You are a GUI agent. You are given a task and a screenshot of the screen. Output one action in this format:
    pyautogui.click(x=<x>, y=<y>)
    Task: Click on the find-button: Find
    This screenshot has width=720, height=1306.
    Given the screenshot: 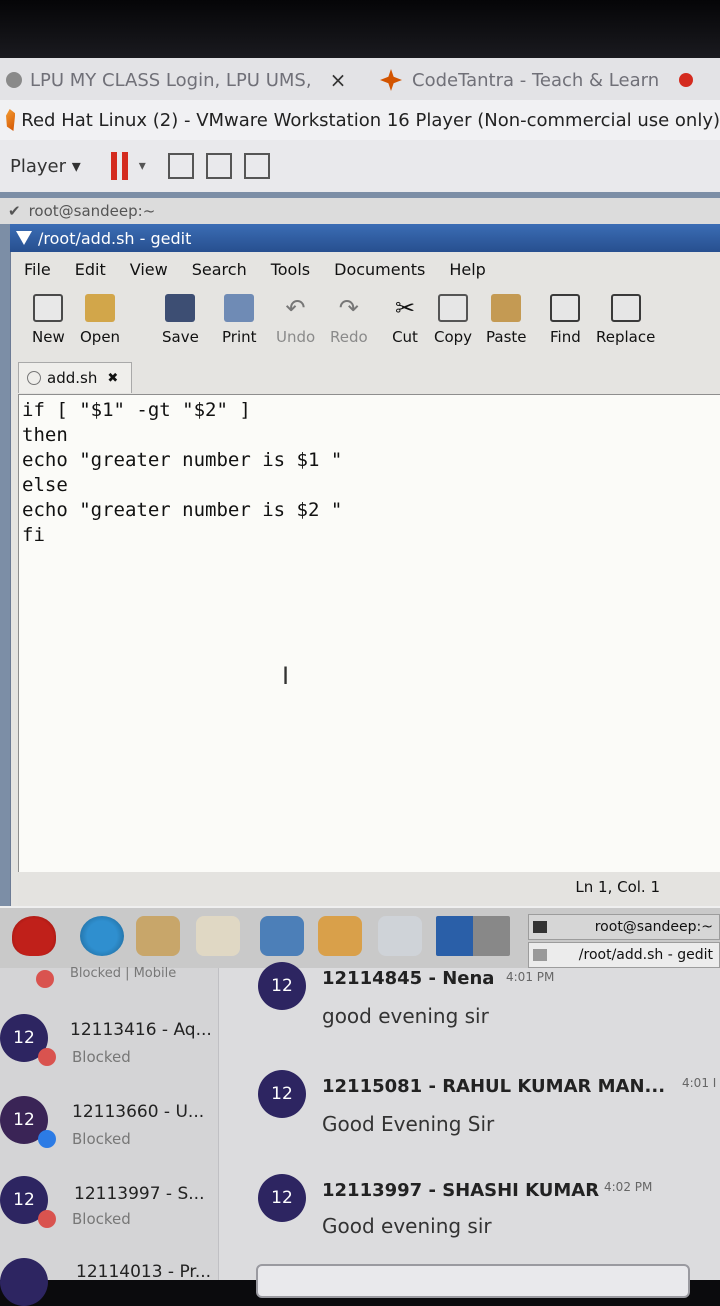 What is the action you would take?
    pyautogui.click(x=565, y=320)
    